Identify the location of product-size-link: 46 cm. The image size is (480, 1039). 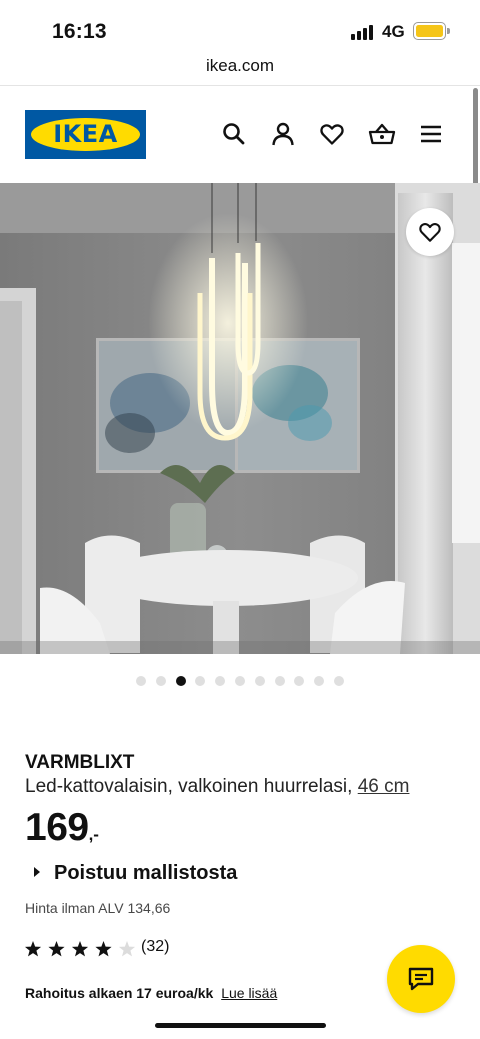
(384, 786).